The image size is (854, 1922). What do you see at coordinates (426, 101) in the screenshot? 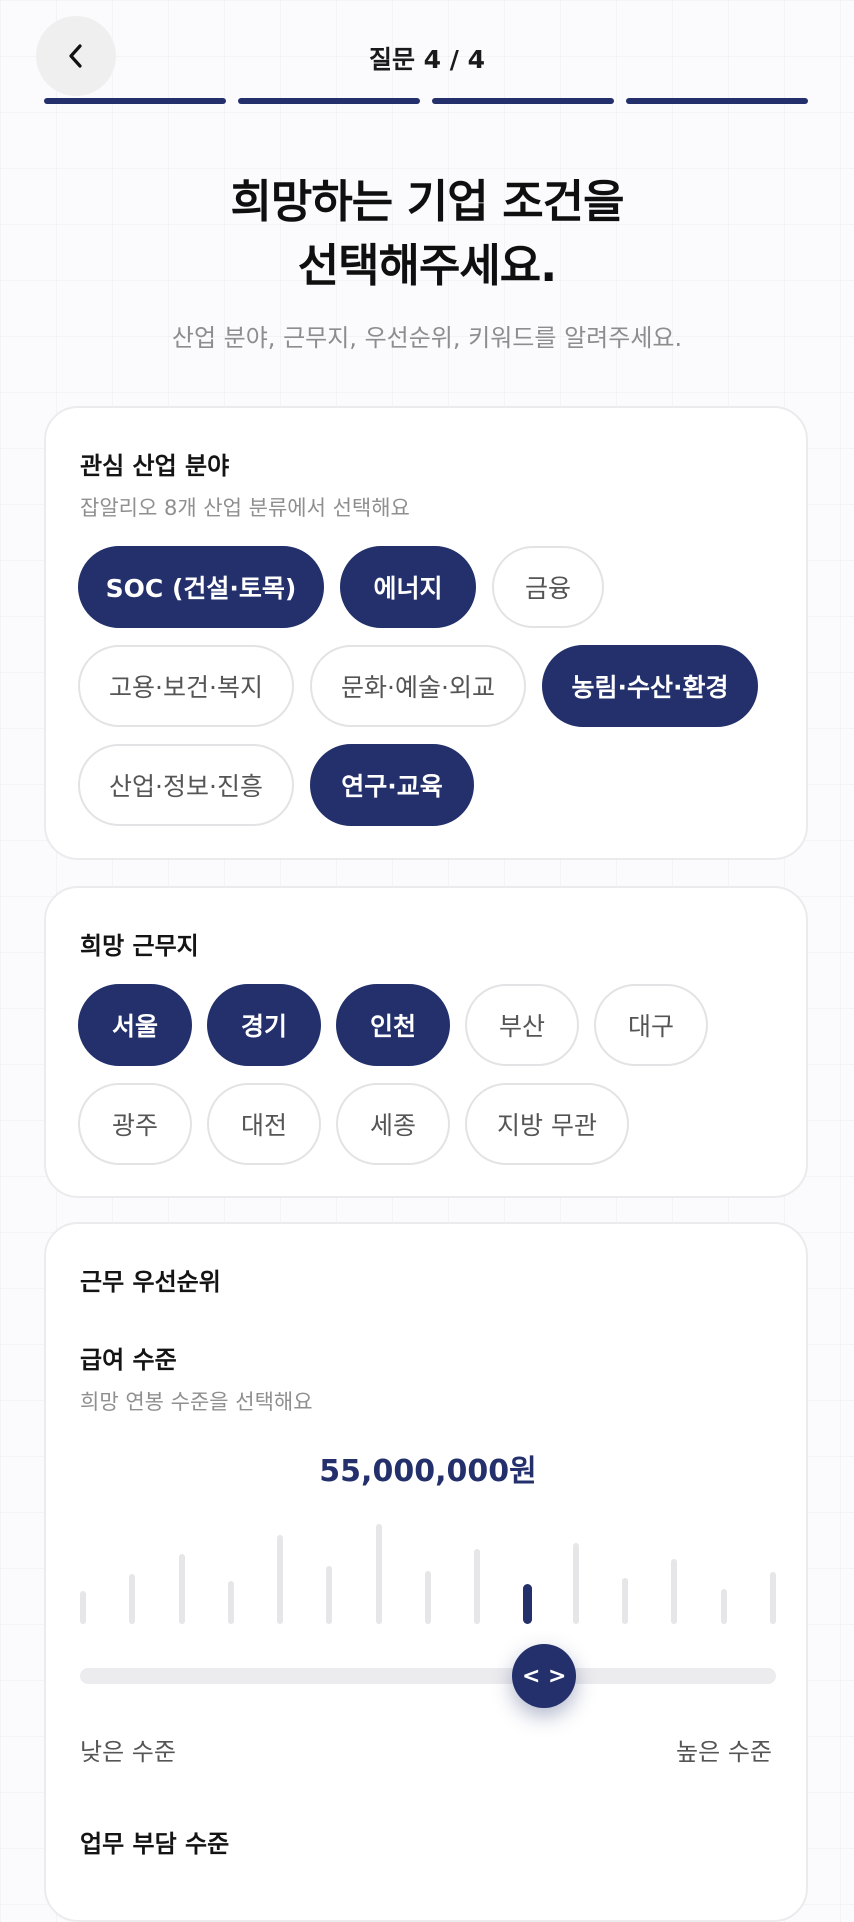
I see `progress-bar` at bounding box center [426, 101].